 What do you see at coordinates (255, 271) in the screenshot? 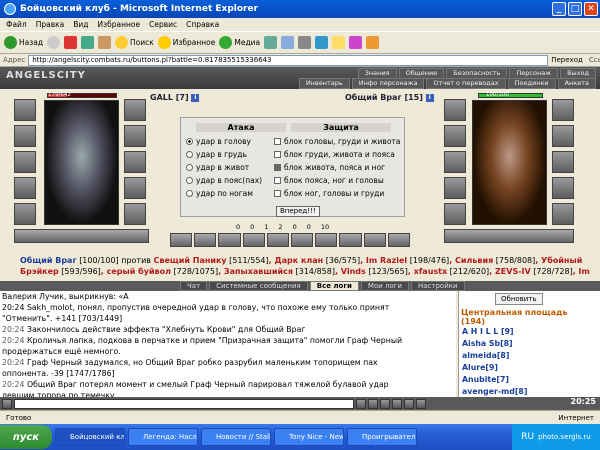
I see `opponent-name: , Запыхавшийся` at bounding box center [255, 271].